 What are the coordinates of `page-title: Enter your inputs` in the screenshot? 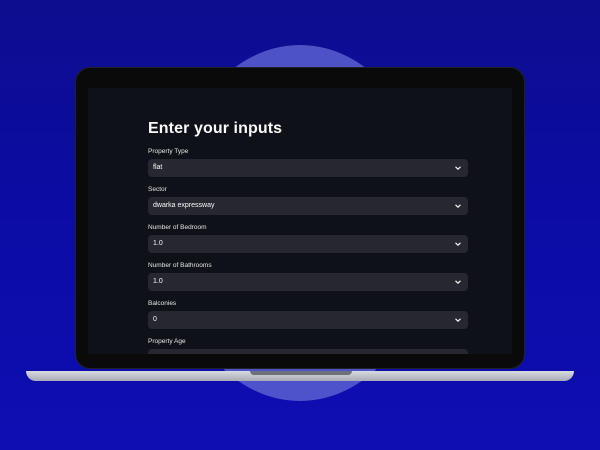 It's located at (215, 128).